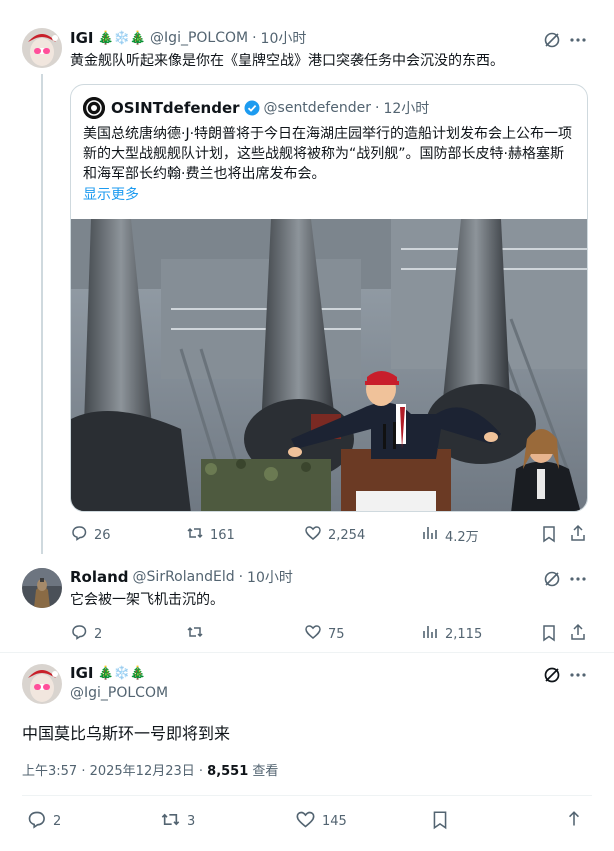 This screenshot has width=614, height=851. Describe the element at coordinates (114, 771) in the screenshot. I see `tweet-timestamp: 上午3:57 · 2025年12月23日 ·` at that location.